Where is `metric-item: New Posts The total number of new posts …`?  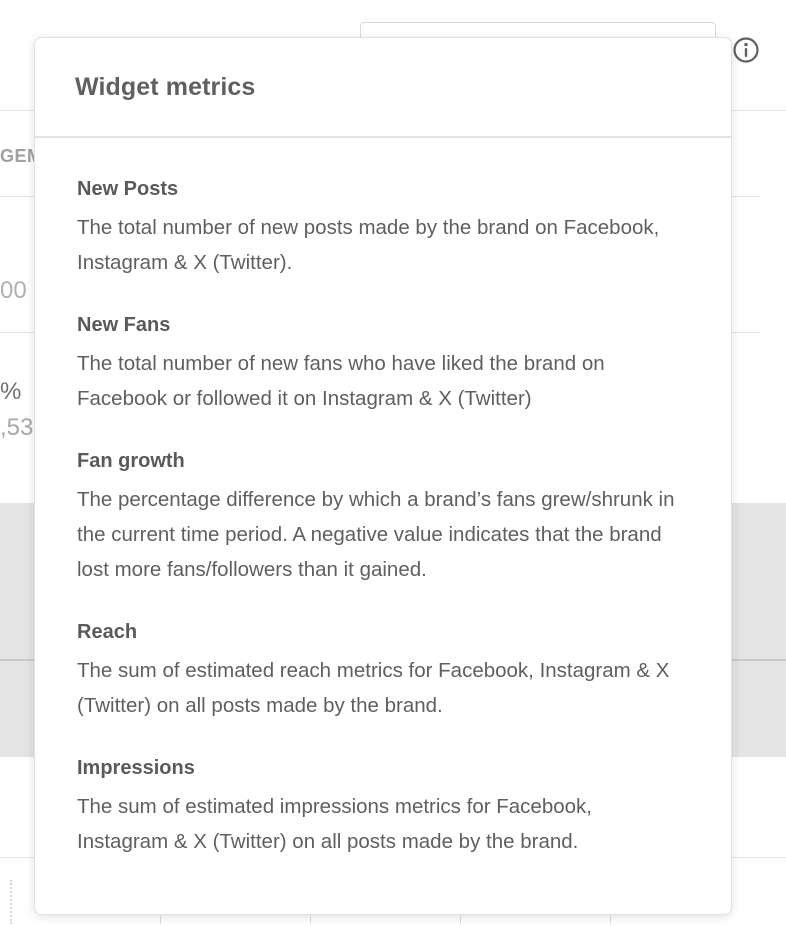 metric-item: New Posts The total number of new posts … is located at coordinates (384, 229).